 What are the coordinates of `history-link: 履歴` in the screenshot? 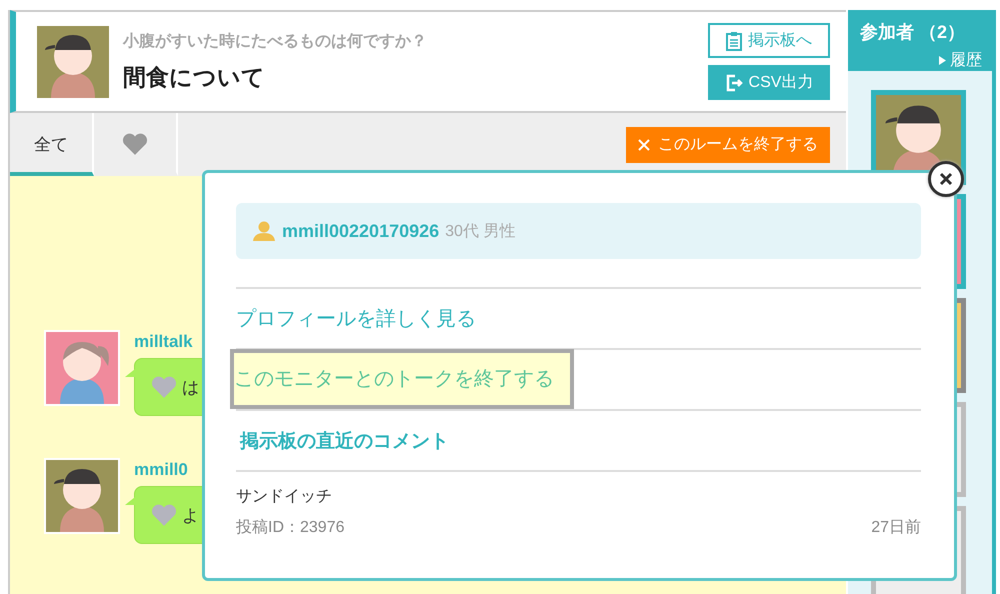 It's located at (960, 60).